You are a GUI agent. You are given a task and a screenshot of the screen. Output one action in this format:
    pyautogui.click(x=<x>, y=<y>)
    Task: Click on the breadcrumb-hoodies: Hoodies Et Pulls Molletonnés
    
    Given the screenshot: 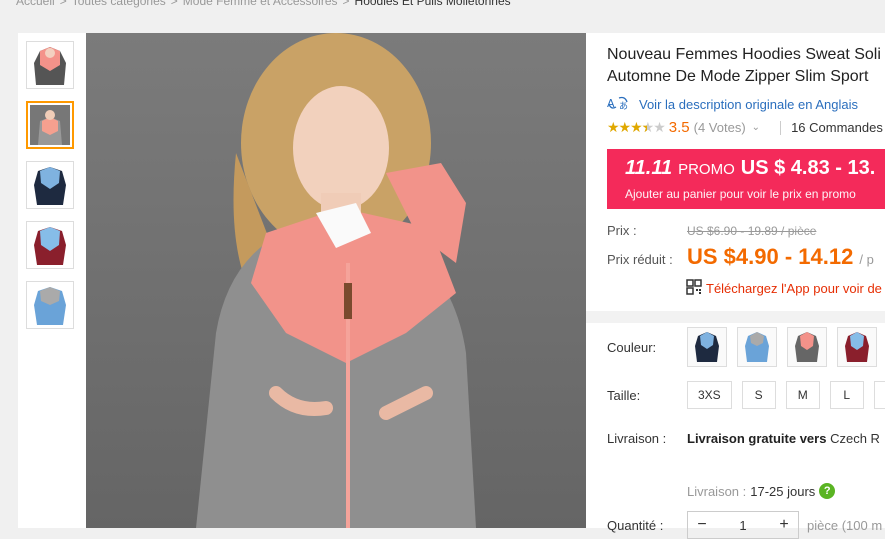 What is the action you would take?
    pyautogui.click(x=433, y=4)
    